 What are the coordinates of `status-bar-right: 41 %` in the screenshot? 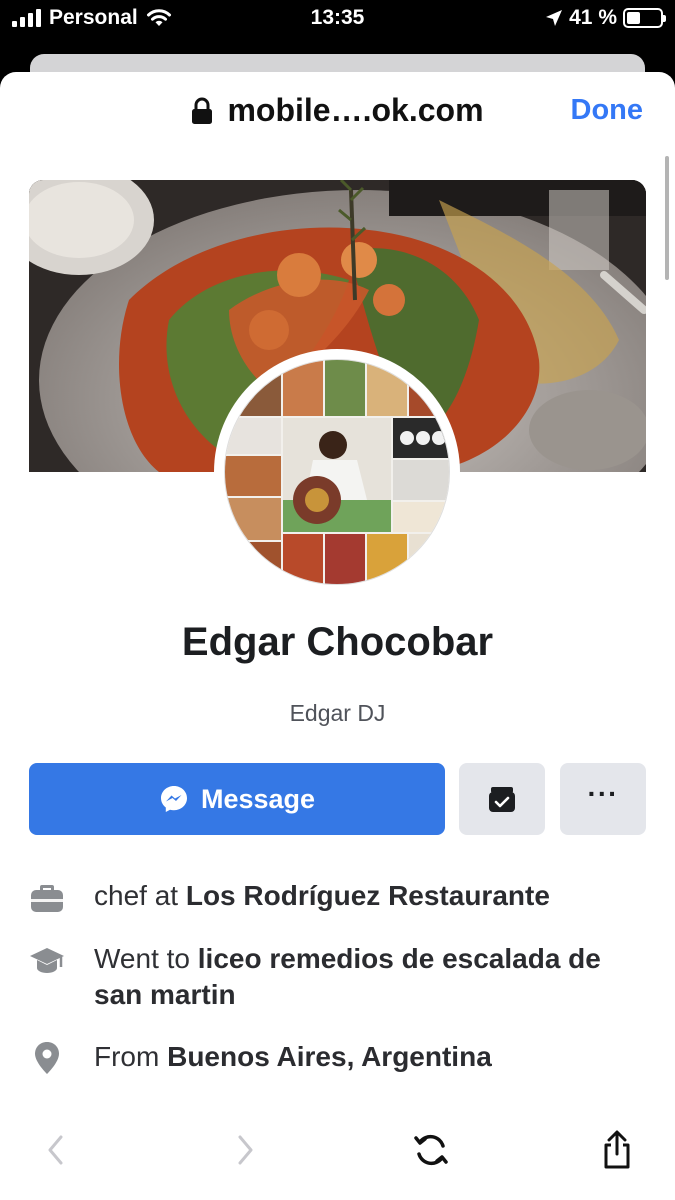 It's located at (605, 18).